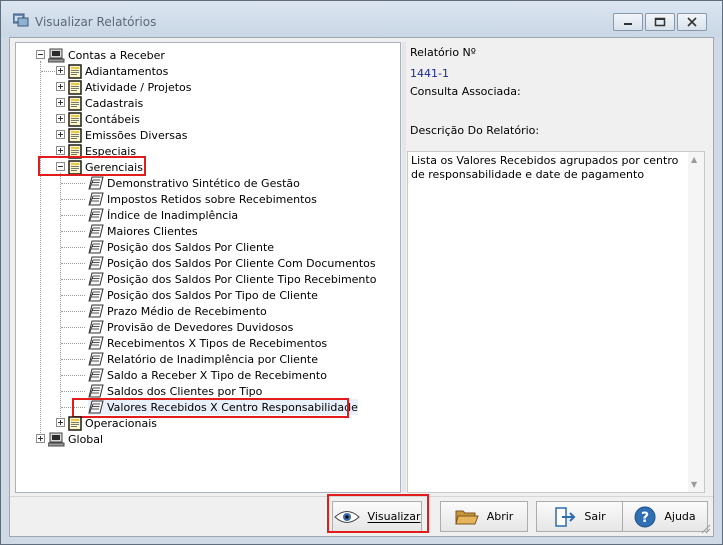 The image size is (723, 545). I want to click on report-item-label: Relatório de Inadimplência por Cliente, so click(212, 359).